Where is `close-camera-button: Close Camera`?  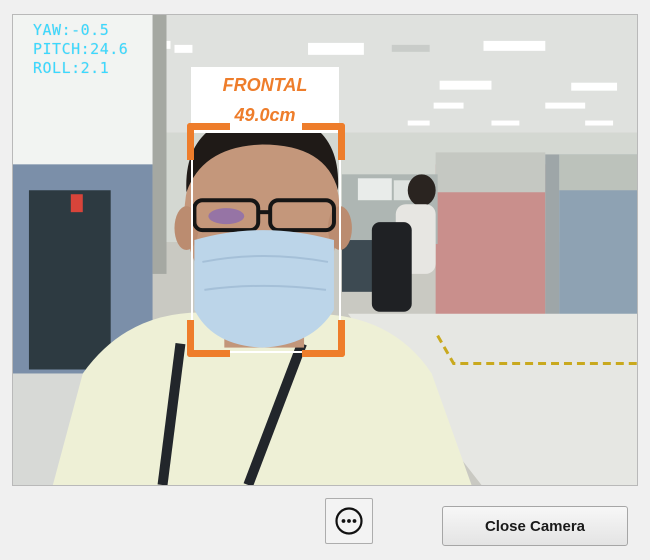
close-camera-button: Close Camera is located at coordinates (535, 526).